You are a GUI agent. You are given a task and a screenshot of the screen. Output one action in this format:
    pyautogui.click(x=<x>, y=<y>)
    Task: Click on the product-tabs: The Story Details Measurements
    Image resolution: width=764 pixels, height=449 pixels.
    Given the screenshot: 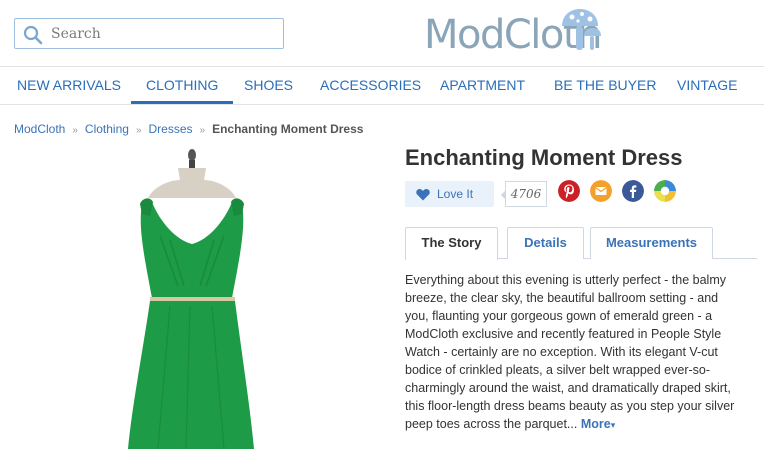 What is the action you would take?
    pyautogui.click(x=581, y=243)
    